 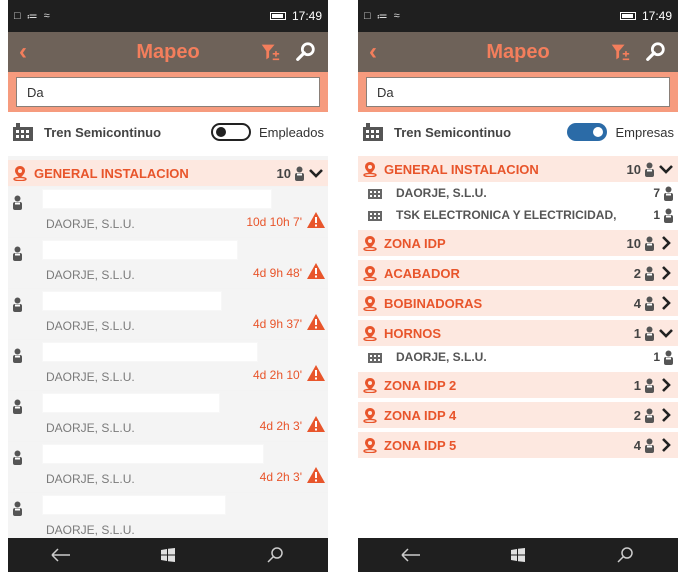 I want to click on zone-header: ACABADOR 2, so click(x=518, y=273).